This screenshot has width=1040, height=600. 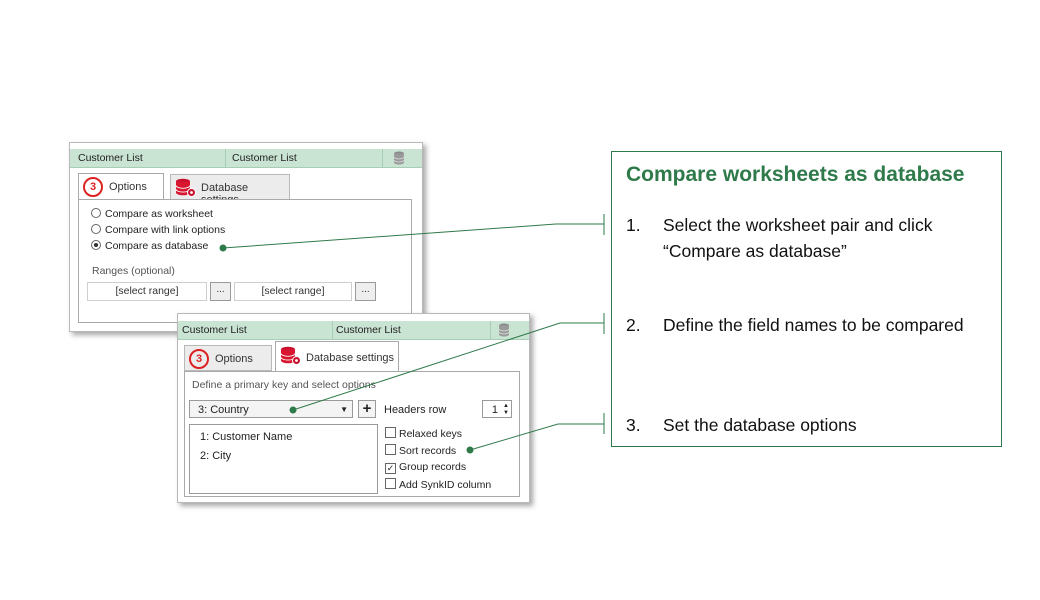 I want to click on connector-lines, so click(x=412, y=334).